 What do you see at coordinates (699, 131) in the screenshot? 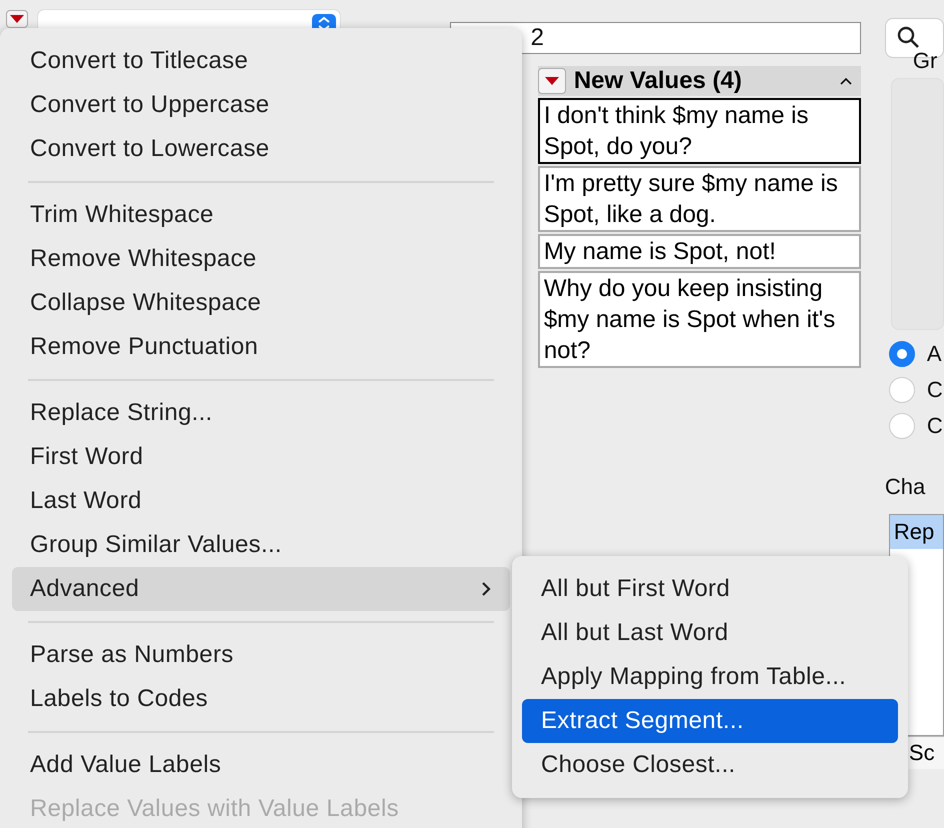
I see `value-cell: I don't think $my name is Spot, do you?` at bounding box center [699, 131].